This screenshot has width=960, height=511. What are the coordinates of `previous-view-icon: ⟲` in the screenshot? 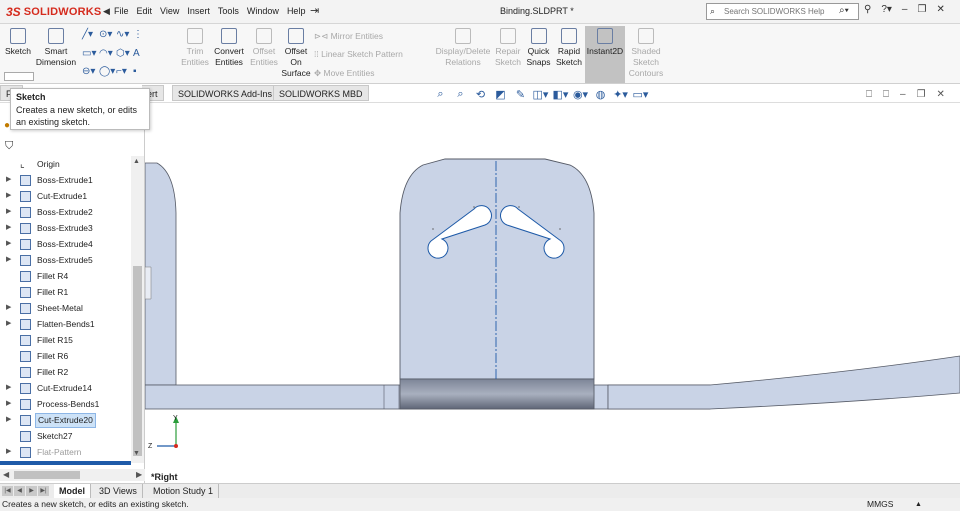 It's located at (480, 94).